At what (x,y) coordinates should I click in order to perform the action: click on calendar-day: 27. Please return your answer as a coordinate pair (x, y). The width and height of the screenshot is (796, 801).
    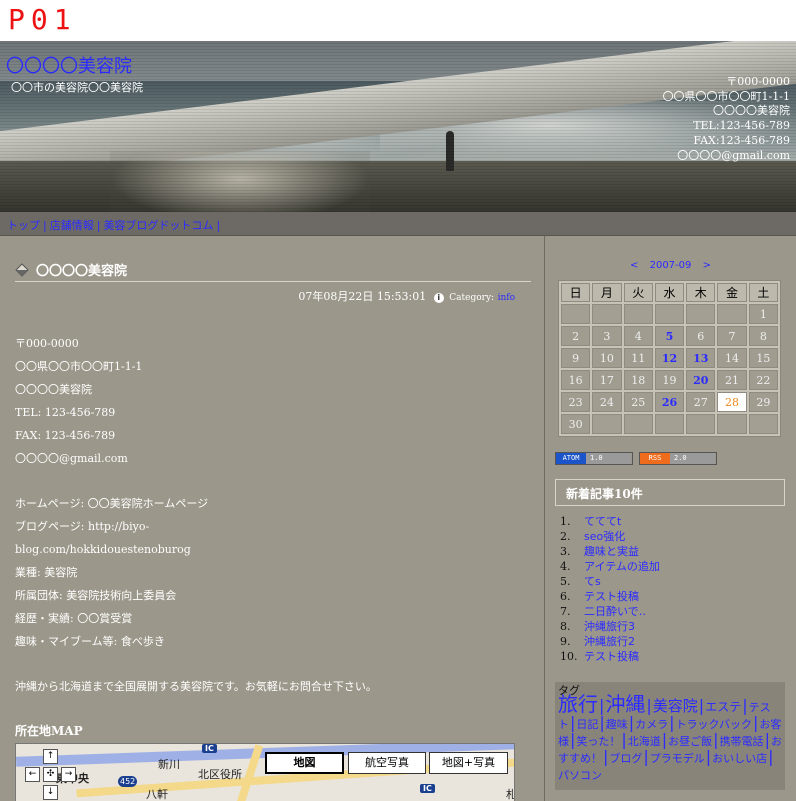
    Looking at the image, I should click on (701, 402).